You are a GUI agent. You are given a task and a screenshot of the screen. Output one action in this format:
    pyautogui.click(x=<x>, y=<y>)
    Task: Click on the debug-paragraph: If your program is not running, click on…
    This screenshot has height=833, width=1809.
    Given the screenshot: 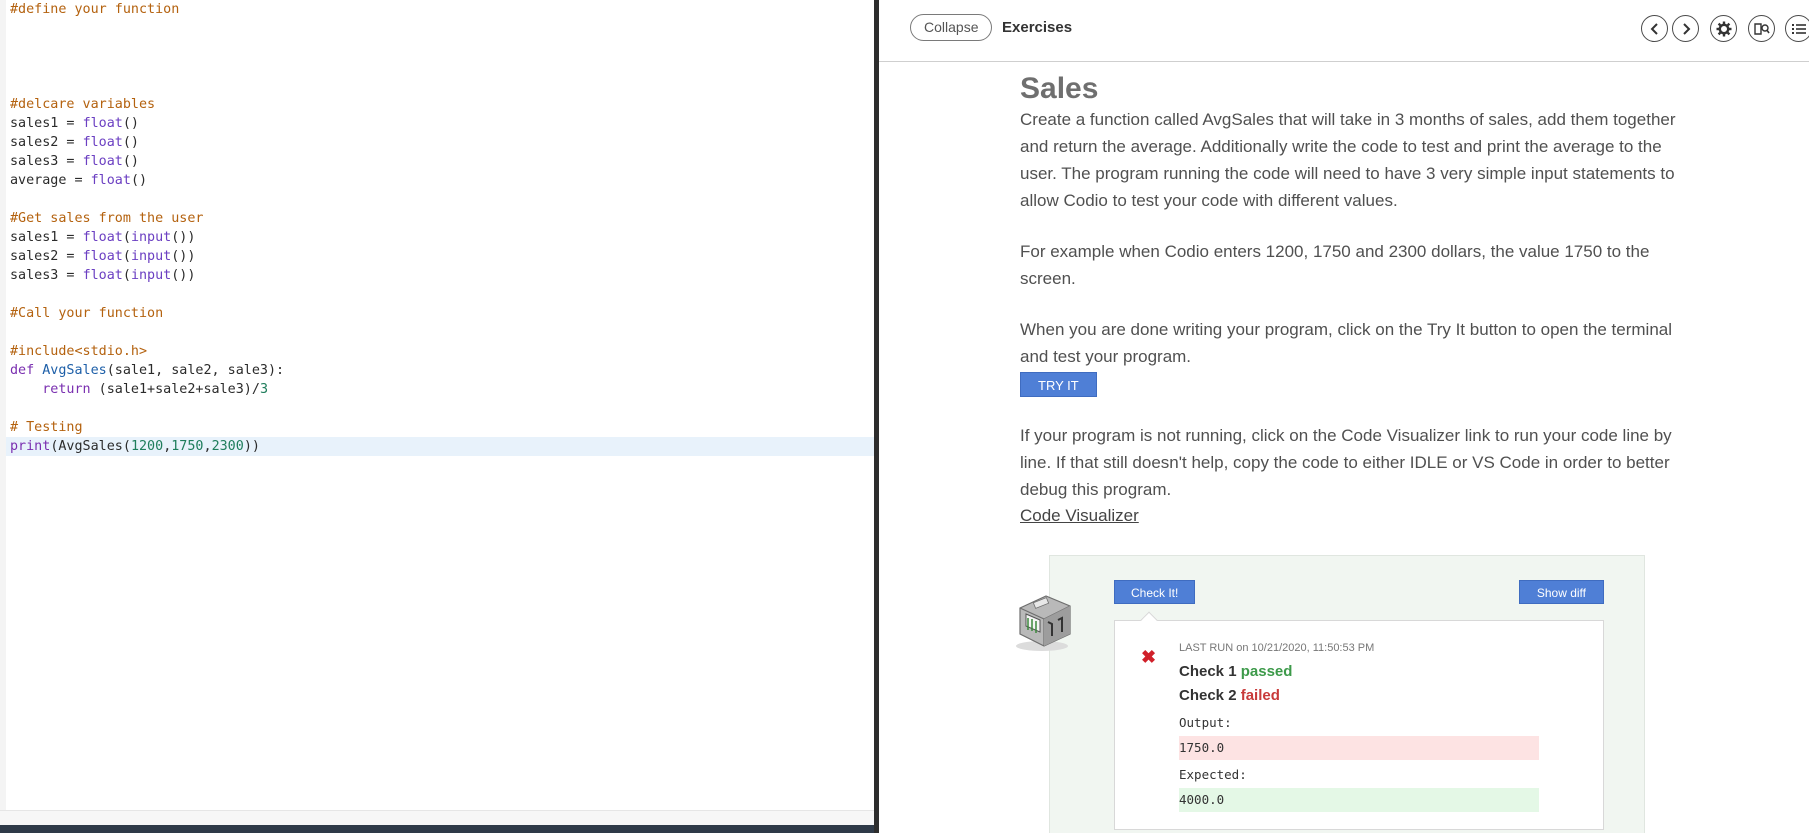 What is the action you would take?
    pyautogui.click(x=1346, y=462)
    